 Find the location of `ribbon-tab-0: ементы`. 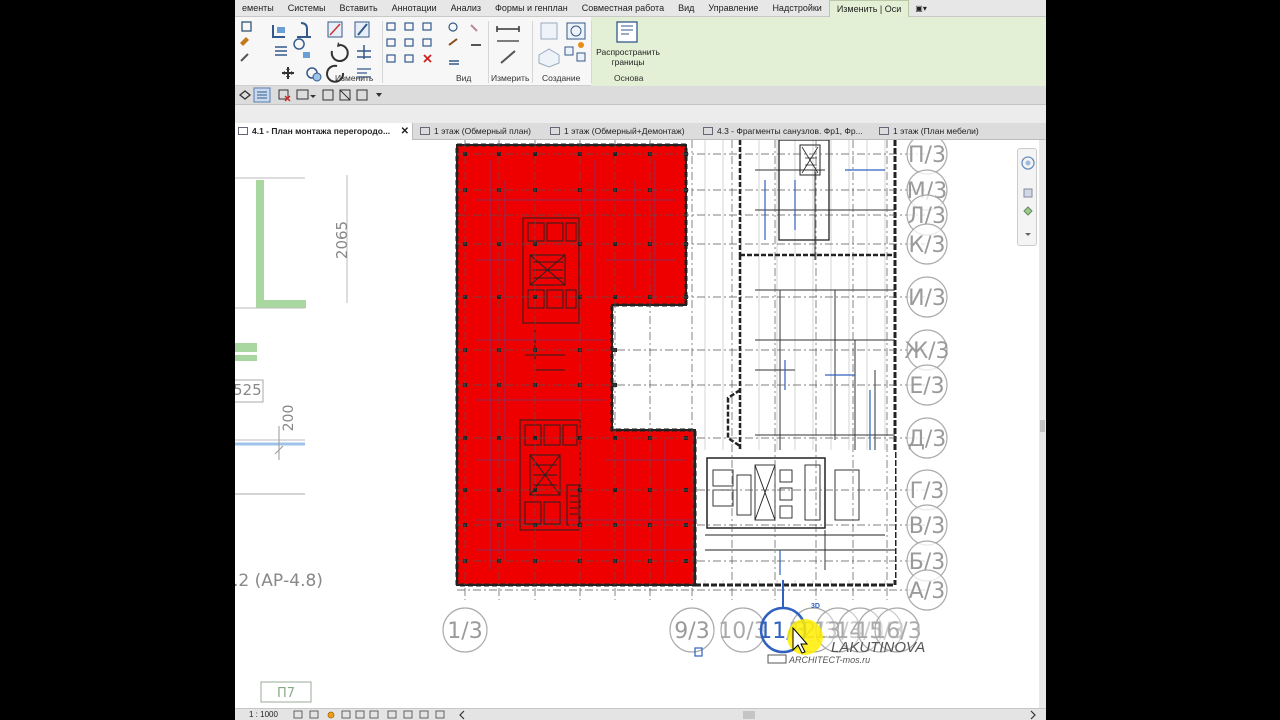

ribbon-tab-0: ементы is located at coordinates (258, 8).